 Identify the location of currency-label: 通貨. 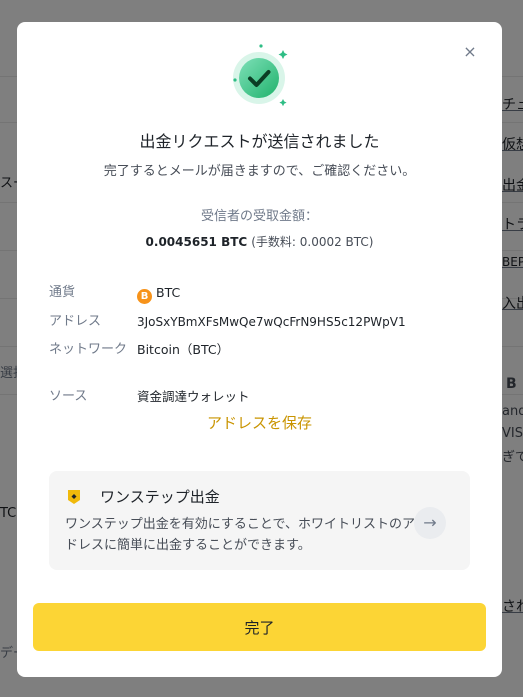
(62, 292).